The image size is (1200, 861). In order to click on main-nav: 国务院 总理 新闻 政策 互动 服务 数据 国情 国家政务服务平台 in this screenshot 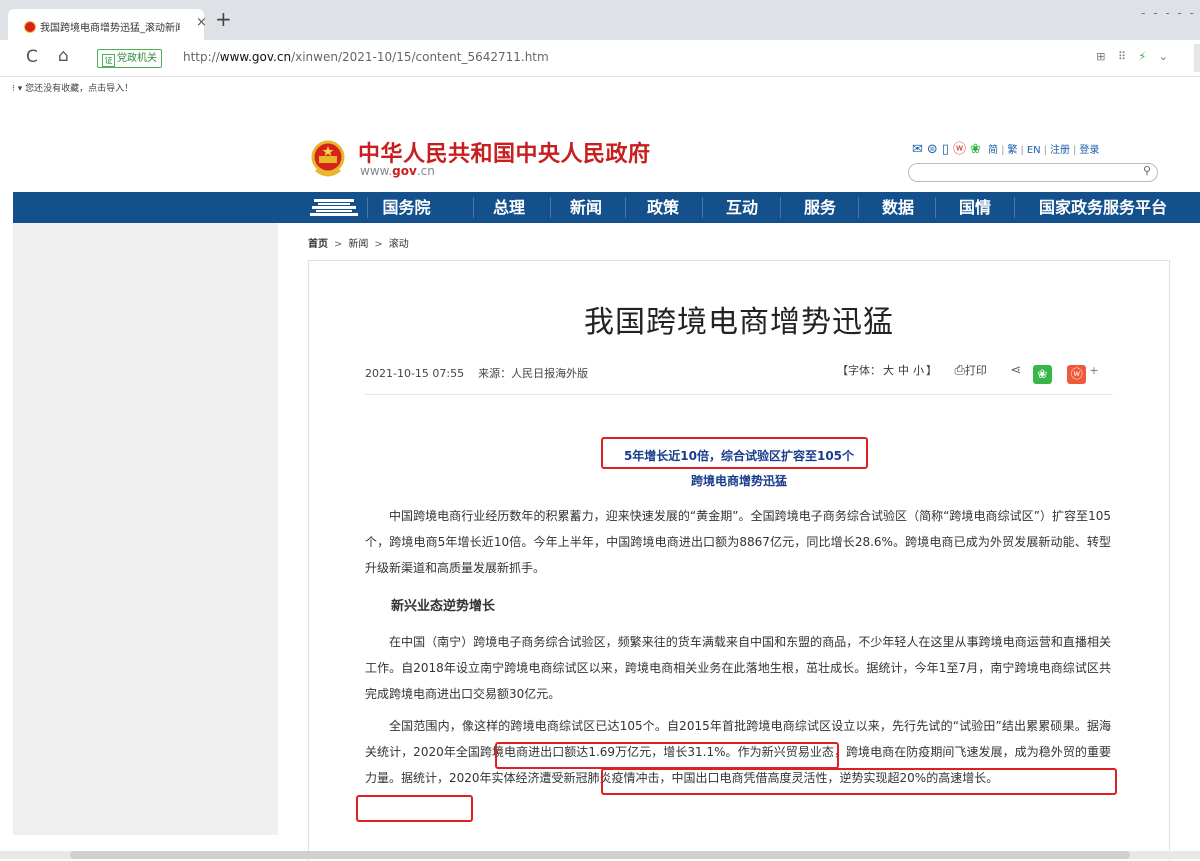, I will do `click(606, 207)`.